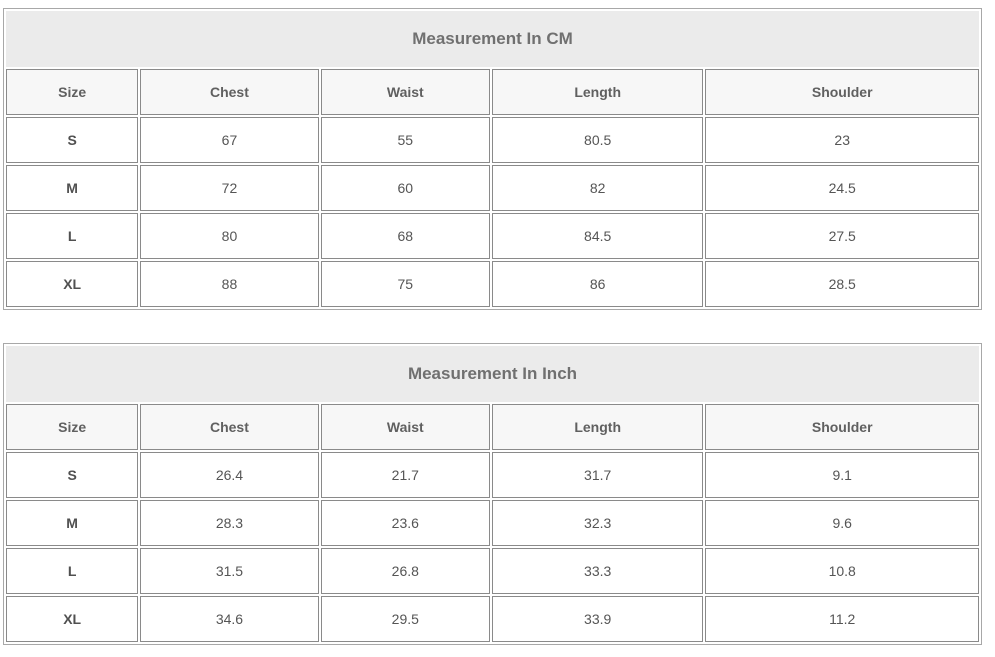 The width and height of the screenshot is (995, 657). Describe the element at coordinates (842, 571) in the screenshot. I see `shoulder-cell: 10.8` at that location.